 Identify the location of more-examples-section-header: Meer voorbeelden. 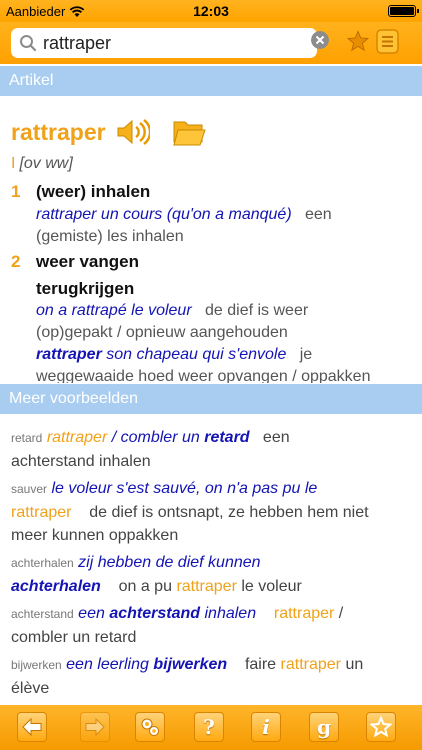
(211, 399).